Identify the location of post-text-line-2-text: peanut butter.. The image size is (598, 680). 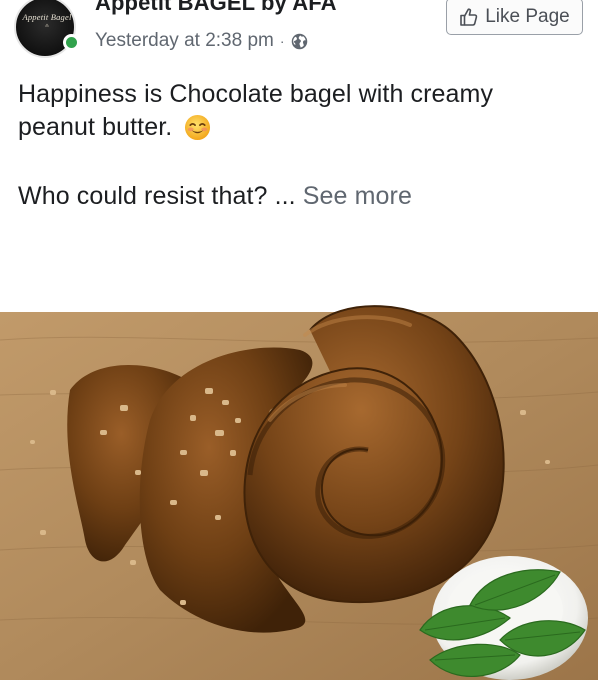
(95, 127).